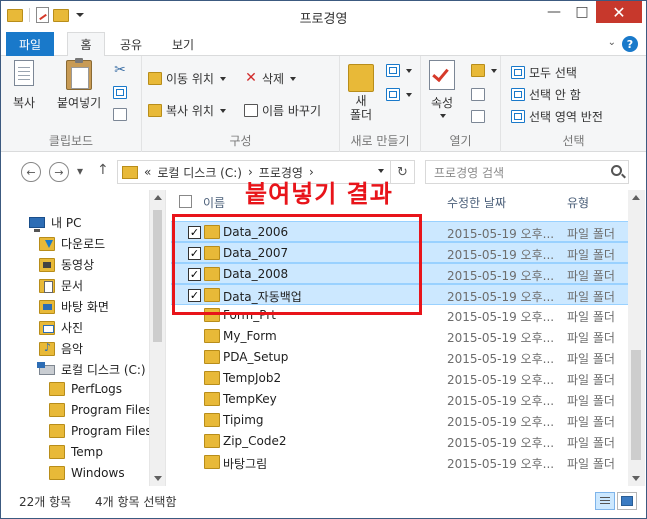 This screenshot has width=647, height=519. Describe the element at coordinates (323, 44) in the screenshot. I see `ribbon-tabs: 파일 홈 공유 보기 ⌄ ?` at that location.